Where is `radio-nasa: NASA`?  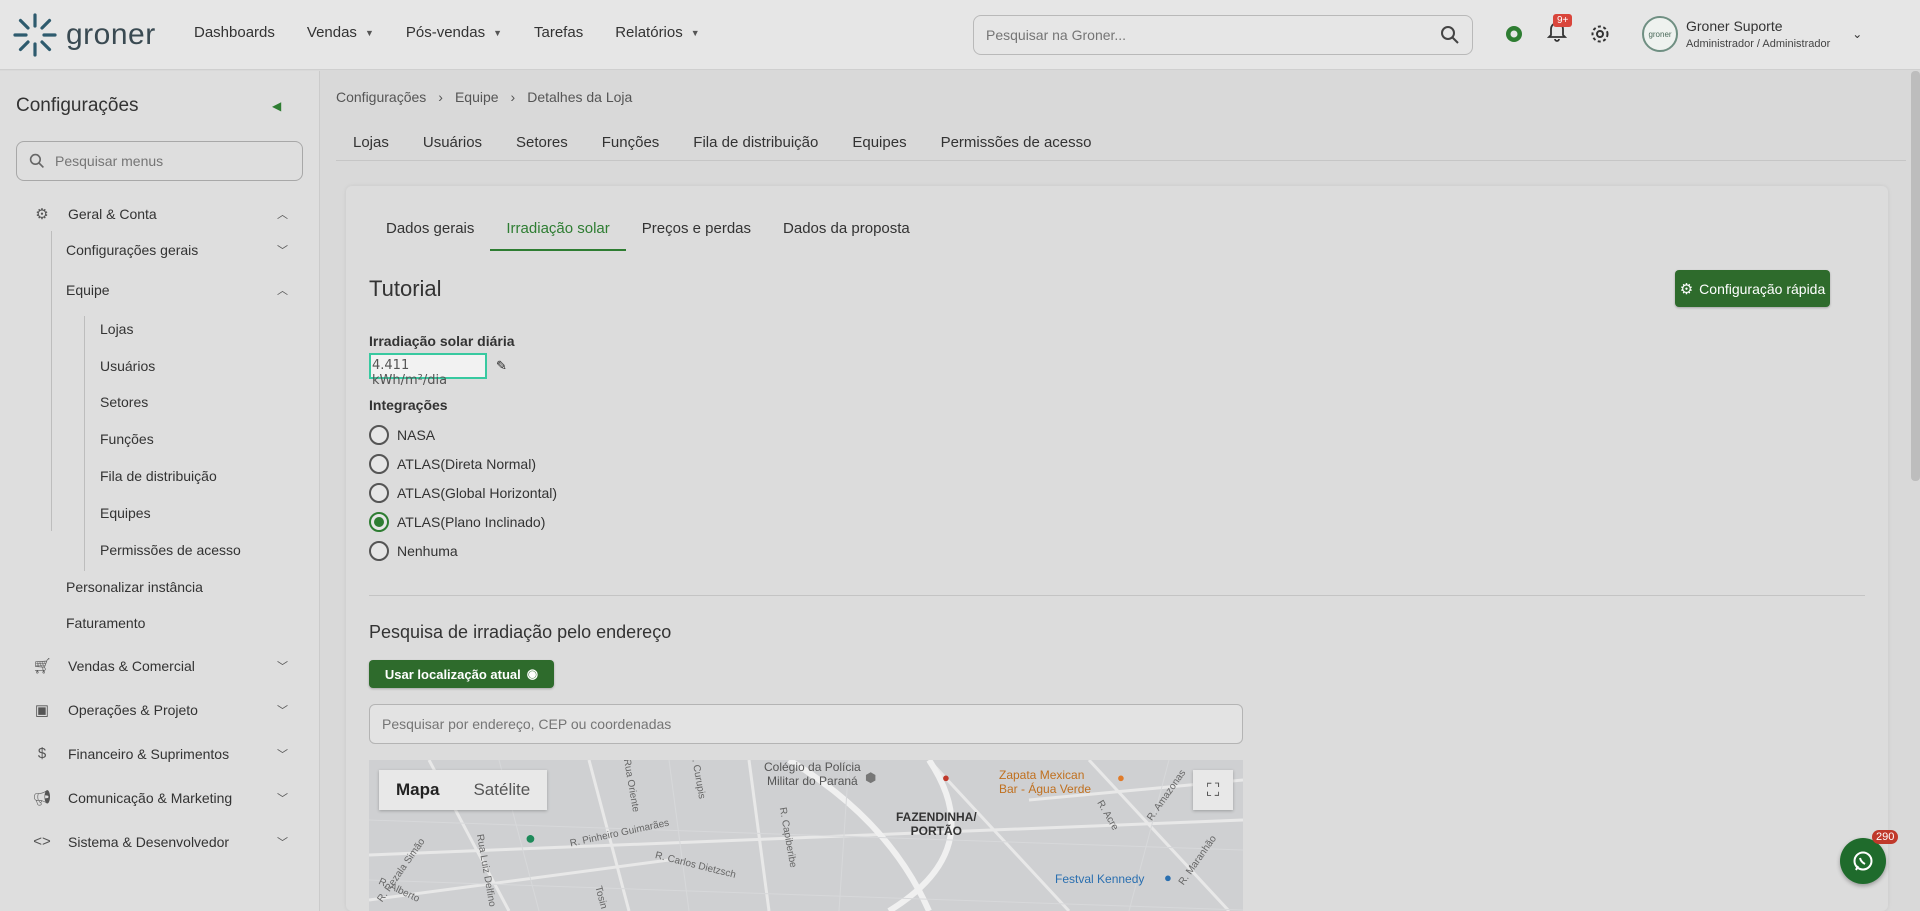
radio-nasa: NASA is located at coordinates (402, 435).